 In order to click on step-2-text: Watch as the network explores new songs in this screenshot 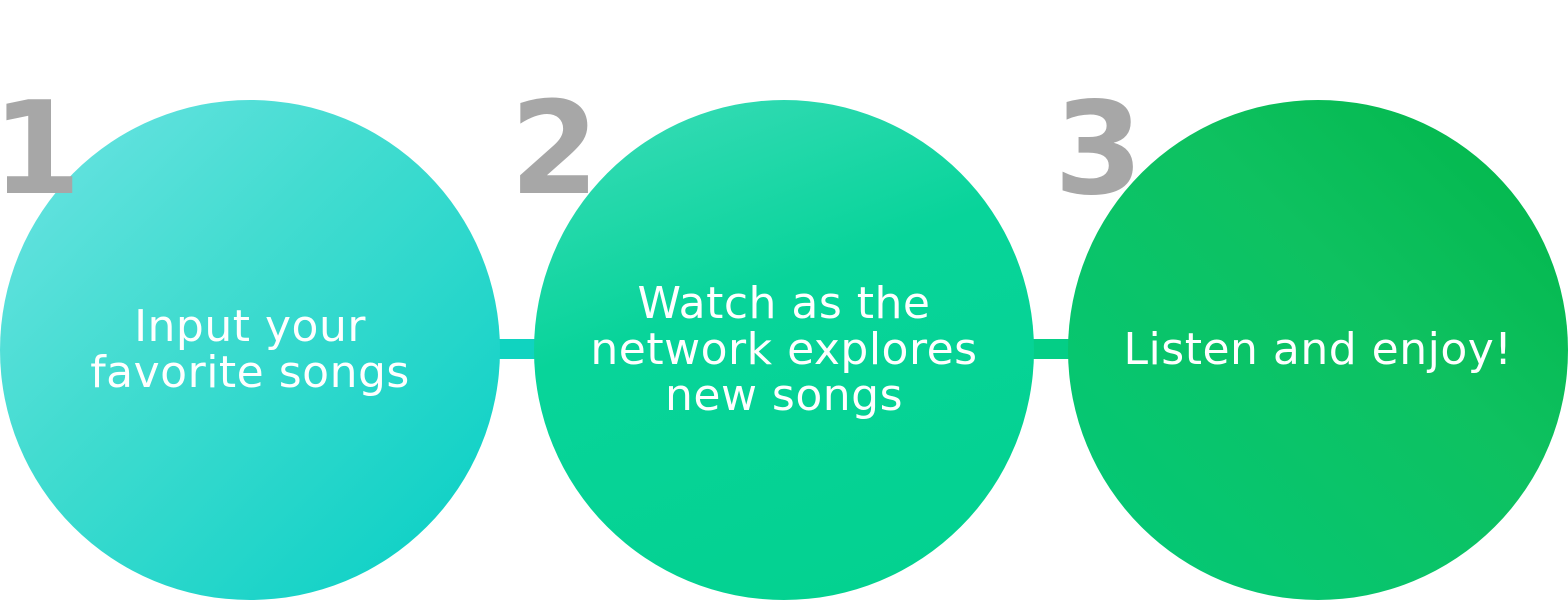, I will do `click(783, 350)`.